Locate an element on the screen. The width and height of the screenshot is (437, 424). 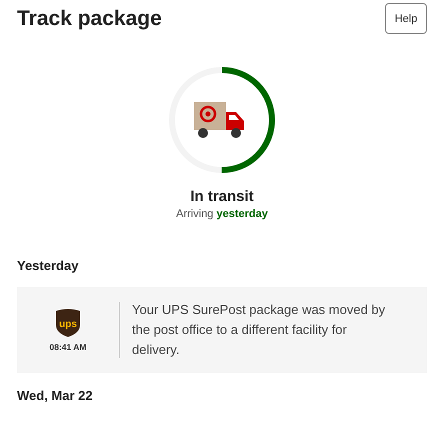
date-heading: Yesterday is located at coordinates (48, 265).